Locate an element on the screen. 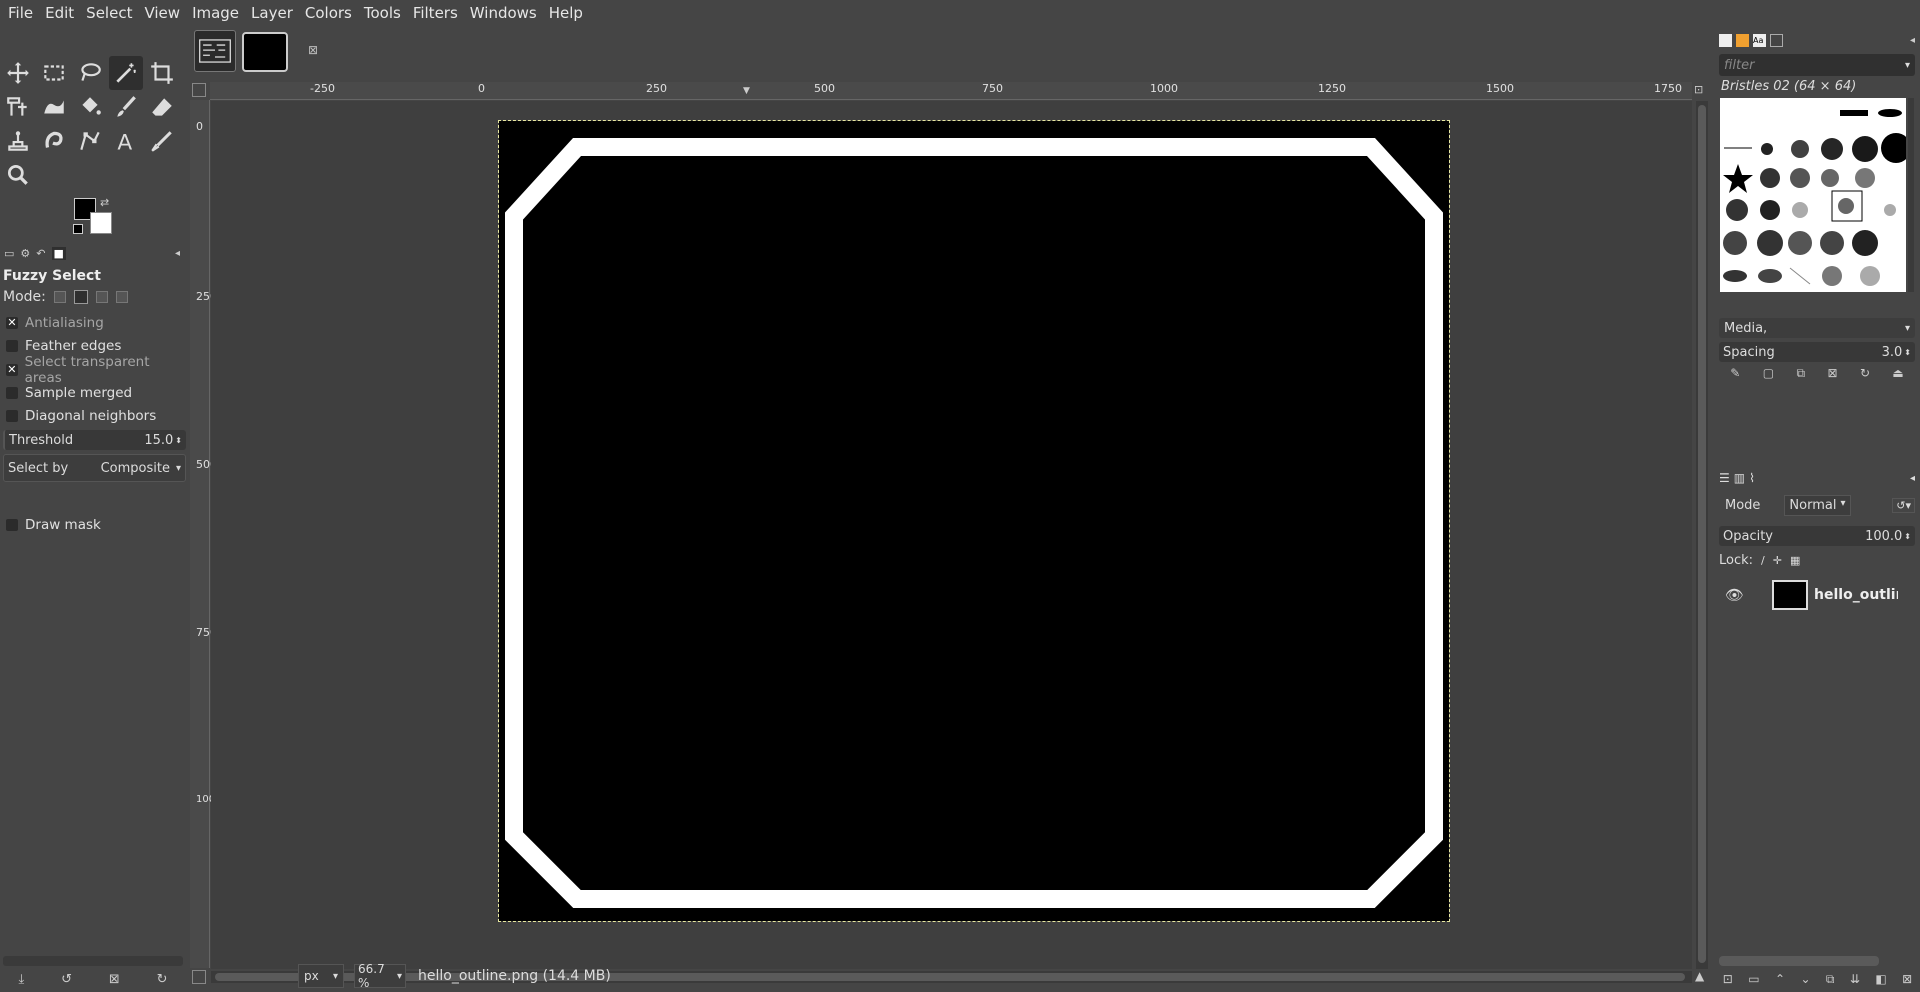 This screenshot has width=1920, height=992. spacing-slider: Spacing 3.0 ⬍ is located at coordinates (1817, 352).